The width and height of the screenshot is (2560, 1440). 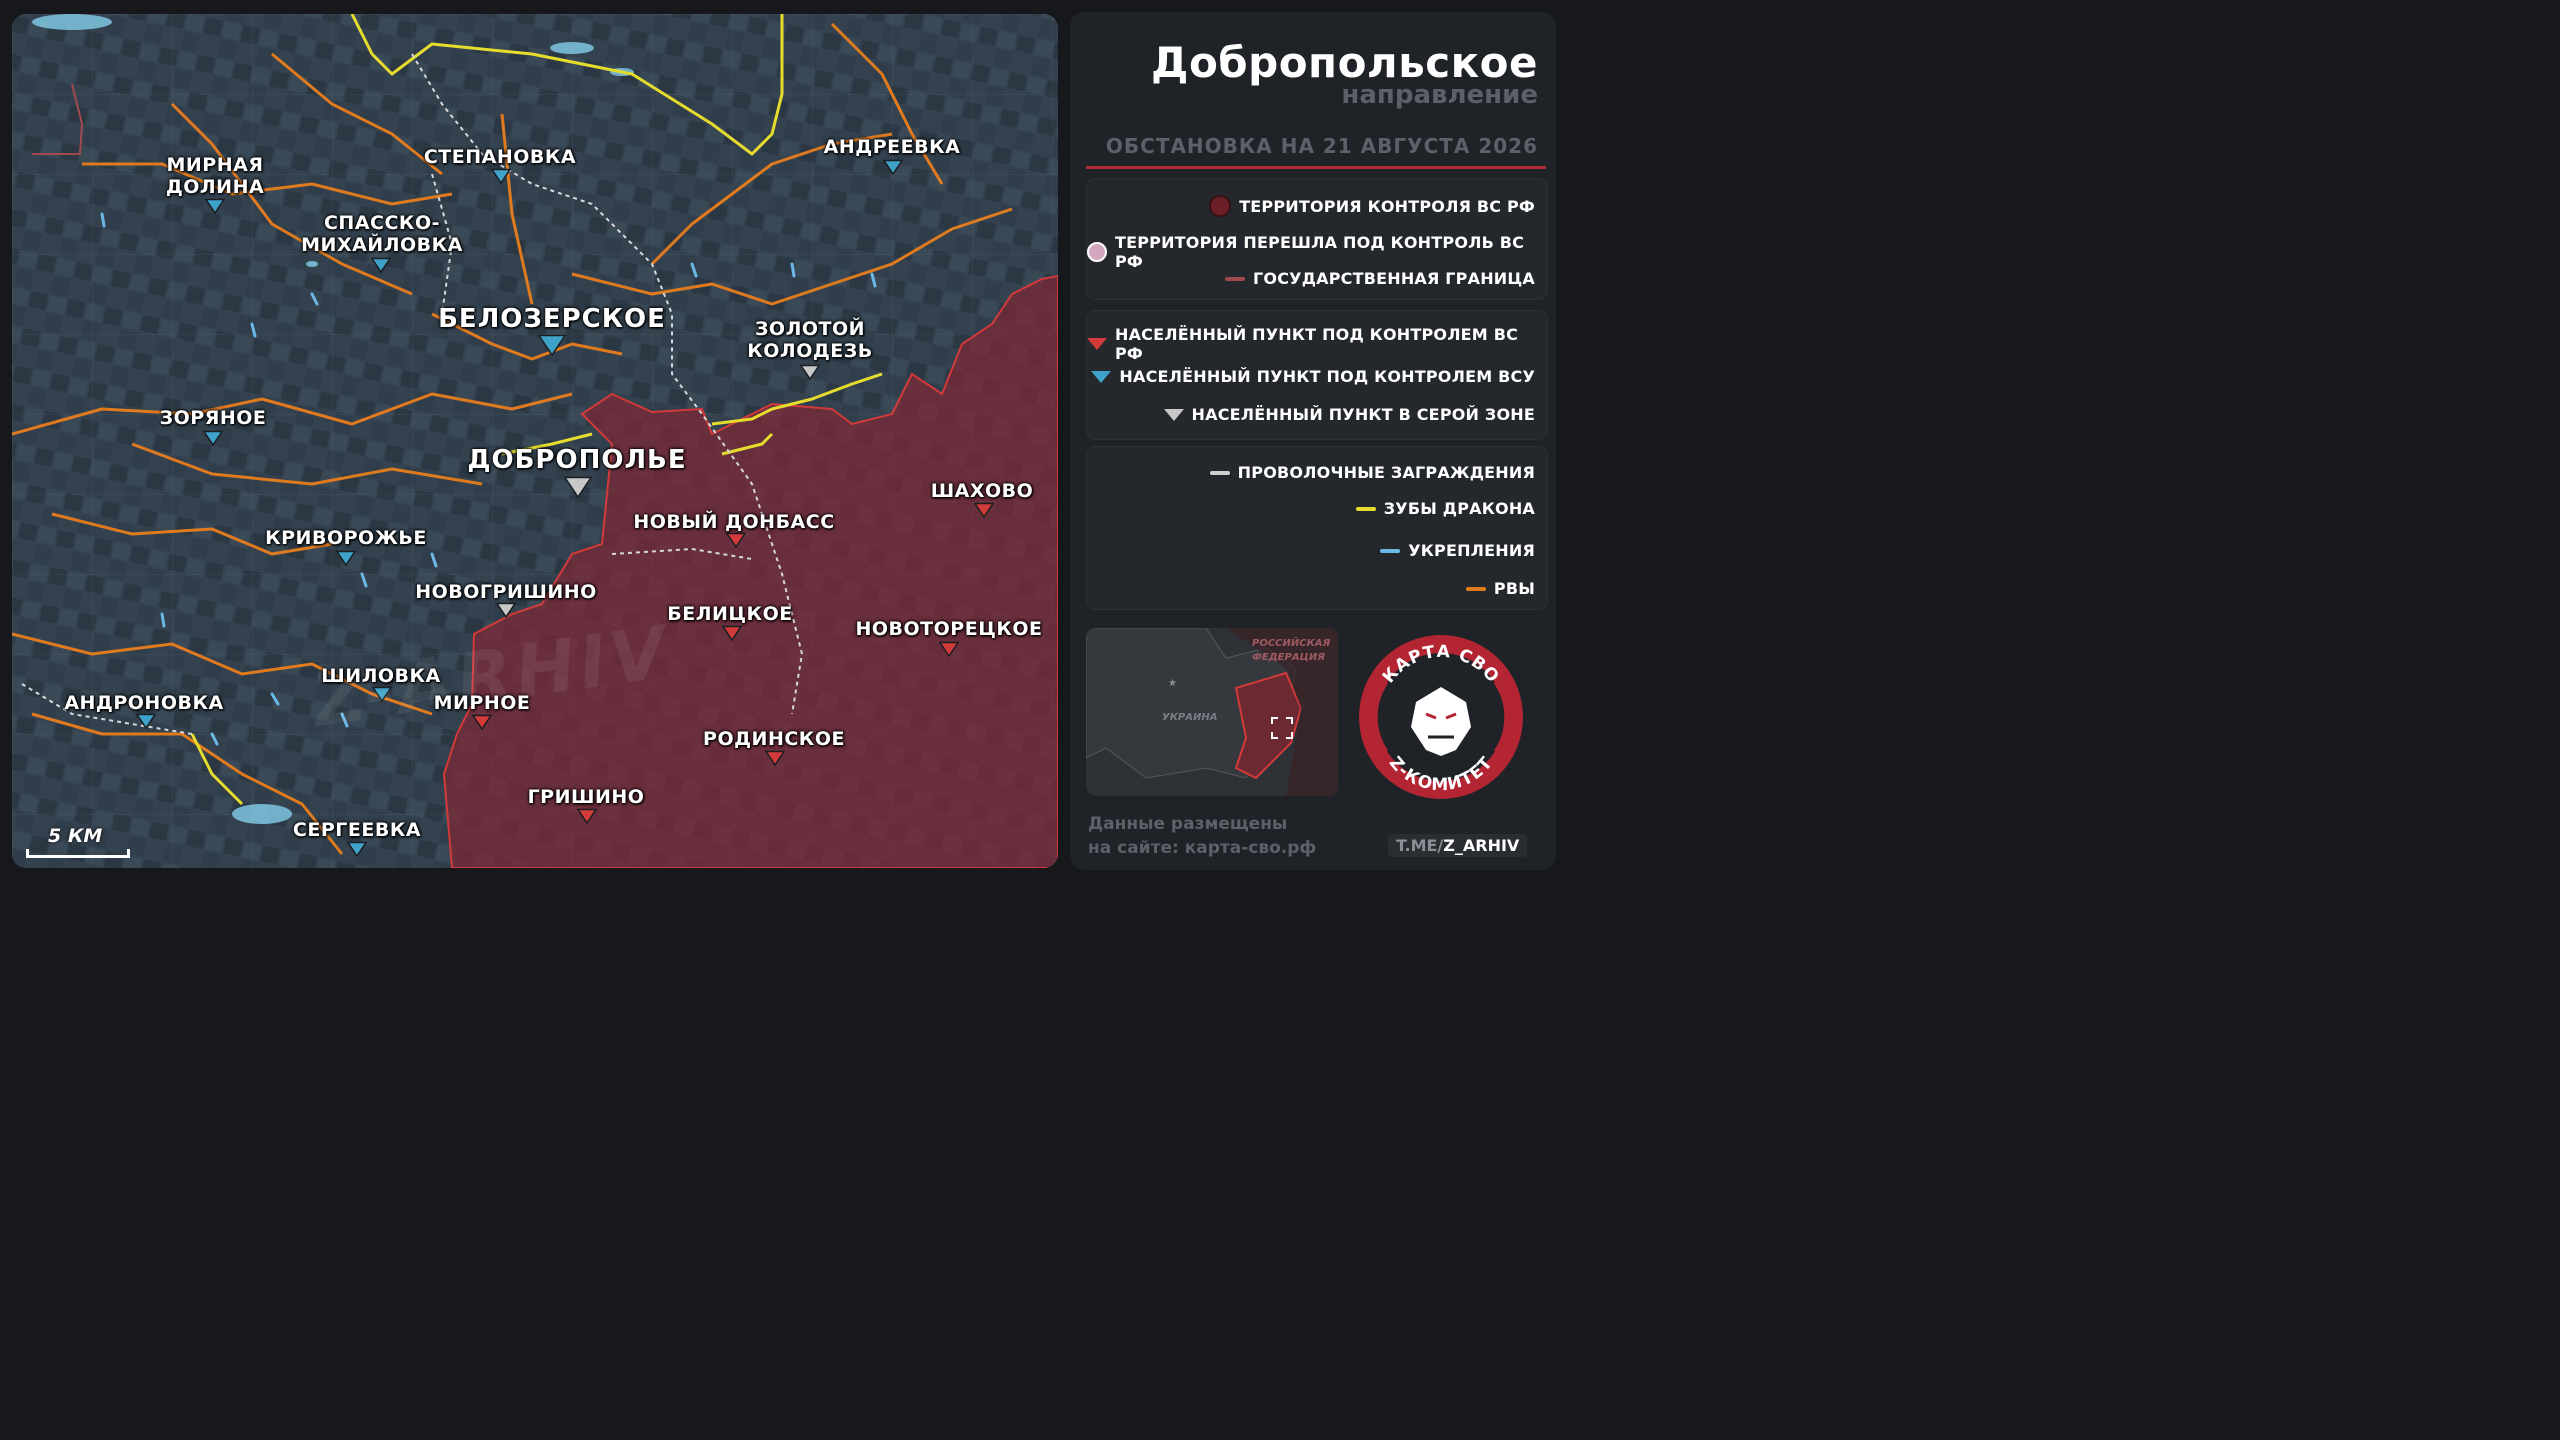 What do you see at coordinates (1390, 550) in the screenshot?
I see `fortifications-swatch` at bounding box center [1390, 550].